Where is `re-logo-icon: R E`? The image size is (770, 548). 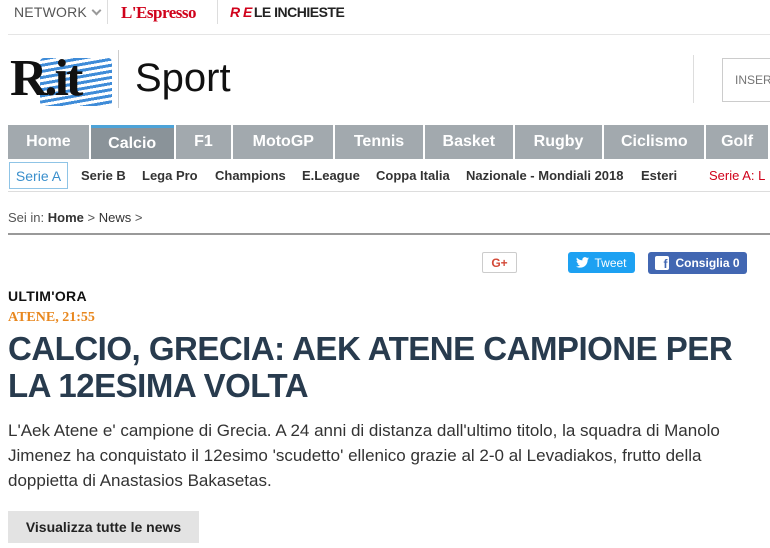 re-logo-icon: R E is located at coordinates (241, 12).